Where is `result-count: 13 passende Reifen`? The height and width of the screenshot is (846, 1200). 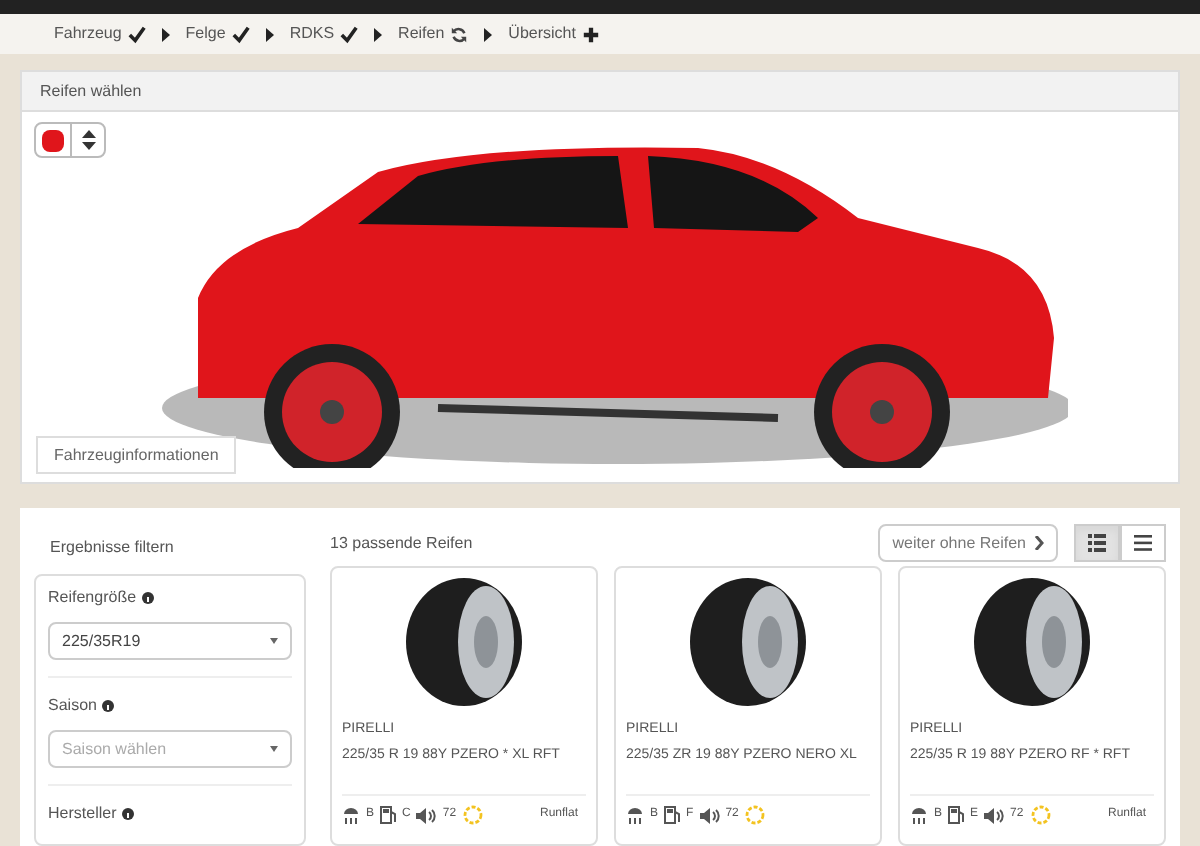
result-count: 13 passende Reifen is located at coordinates (401, 543).